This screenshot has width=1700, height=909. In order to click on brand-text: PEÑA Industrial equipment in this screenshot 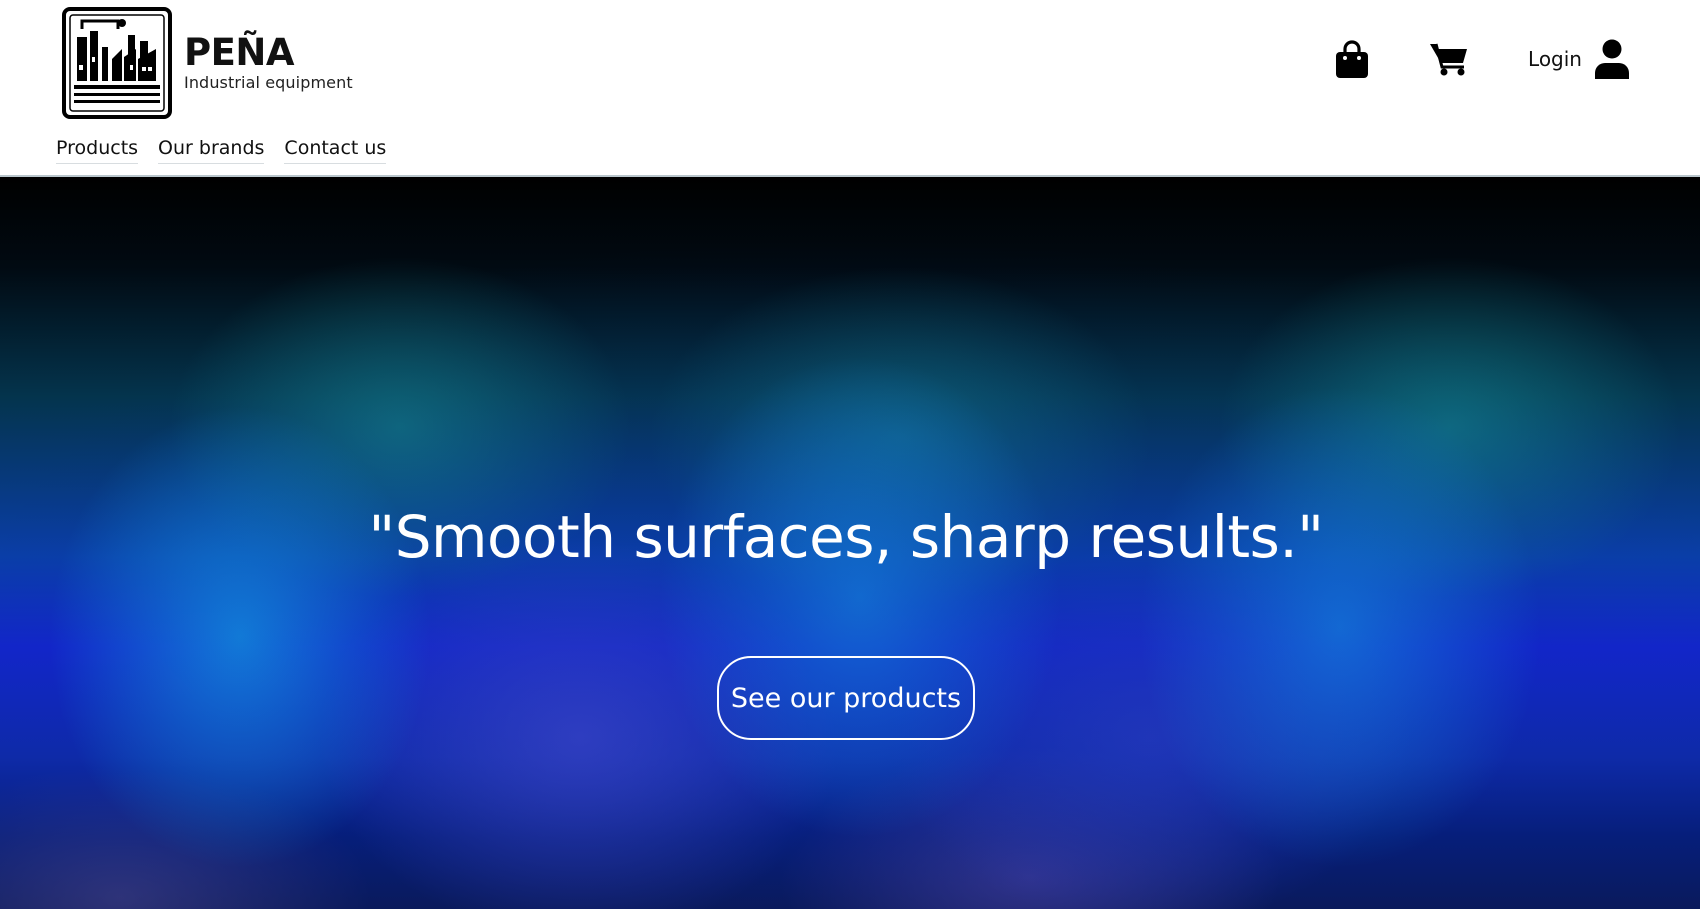, I will do `click(268, 63)`.